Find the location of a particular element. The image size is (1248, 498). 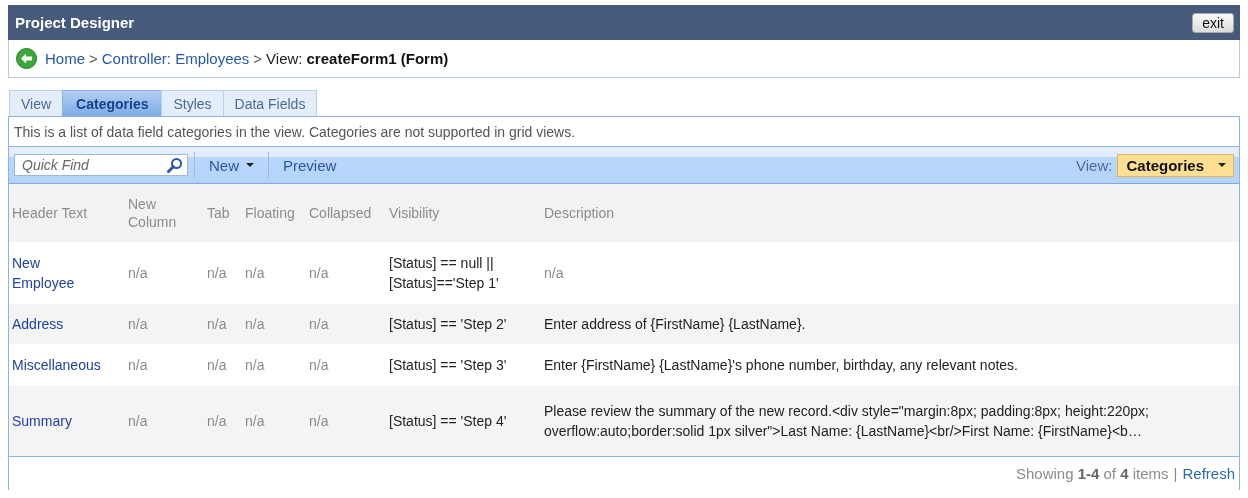

view-name: createForm1 (Form) is located at coordinates (377, 58).